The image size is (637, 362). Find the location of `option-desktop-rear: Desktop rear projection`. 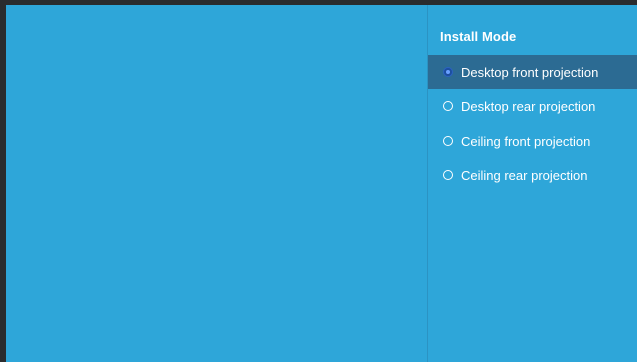

option-desktop-rear: Desktop rear projection is located at coordinates (532, 106).